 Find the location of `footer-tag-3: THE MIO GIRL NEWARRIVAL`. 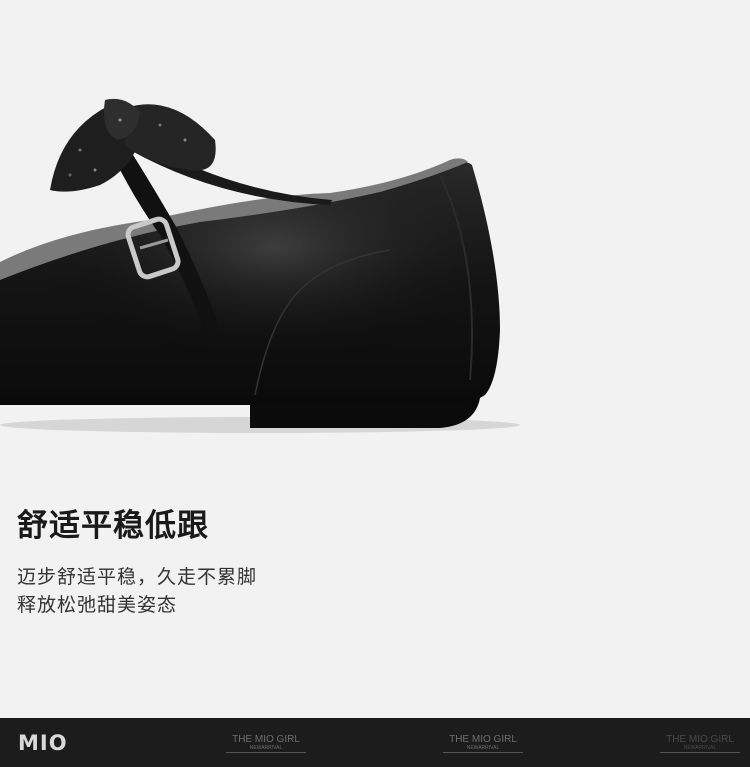

footer-tag-3: THE MIO GIRL NEWARRIVAL is located at coordinates (700, 744).